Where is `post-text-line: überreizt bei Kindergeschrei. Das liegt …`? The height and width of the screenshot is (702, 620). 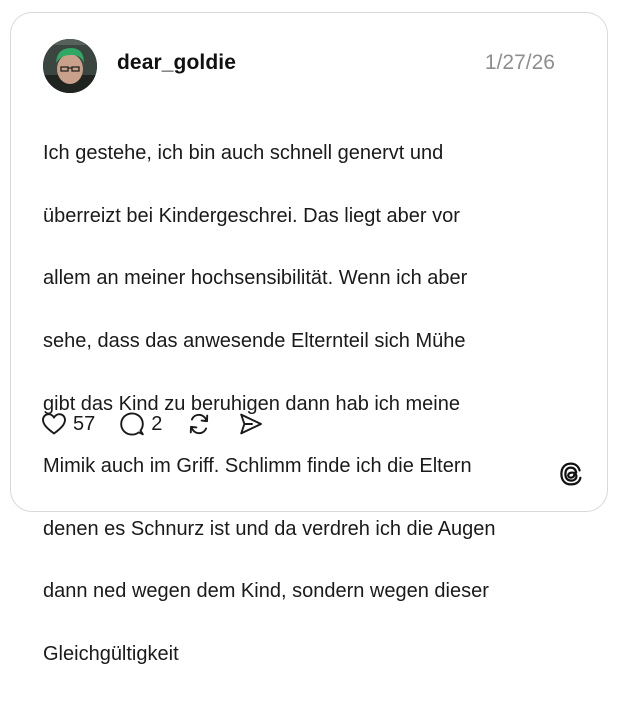 post-text-line: überreizt bei Kindergeschrei. Das liegt … is located at coordinates (251, 215).